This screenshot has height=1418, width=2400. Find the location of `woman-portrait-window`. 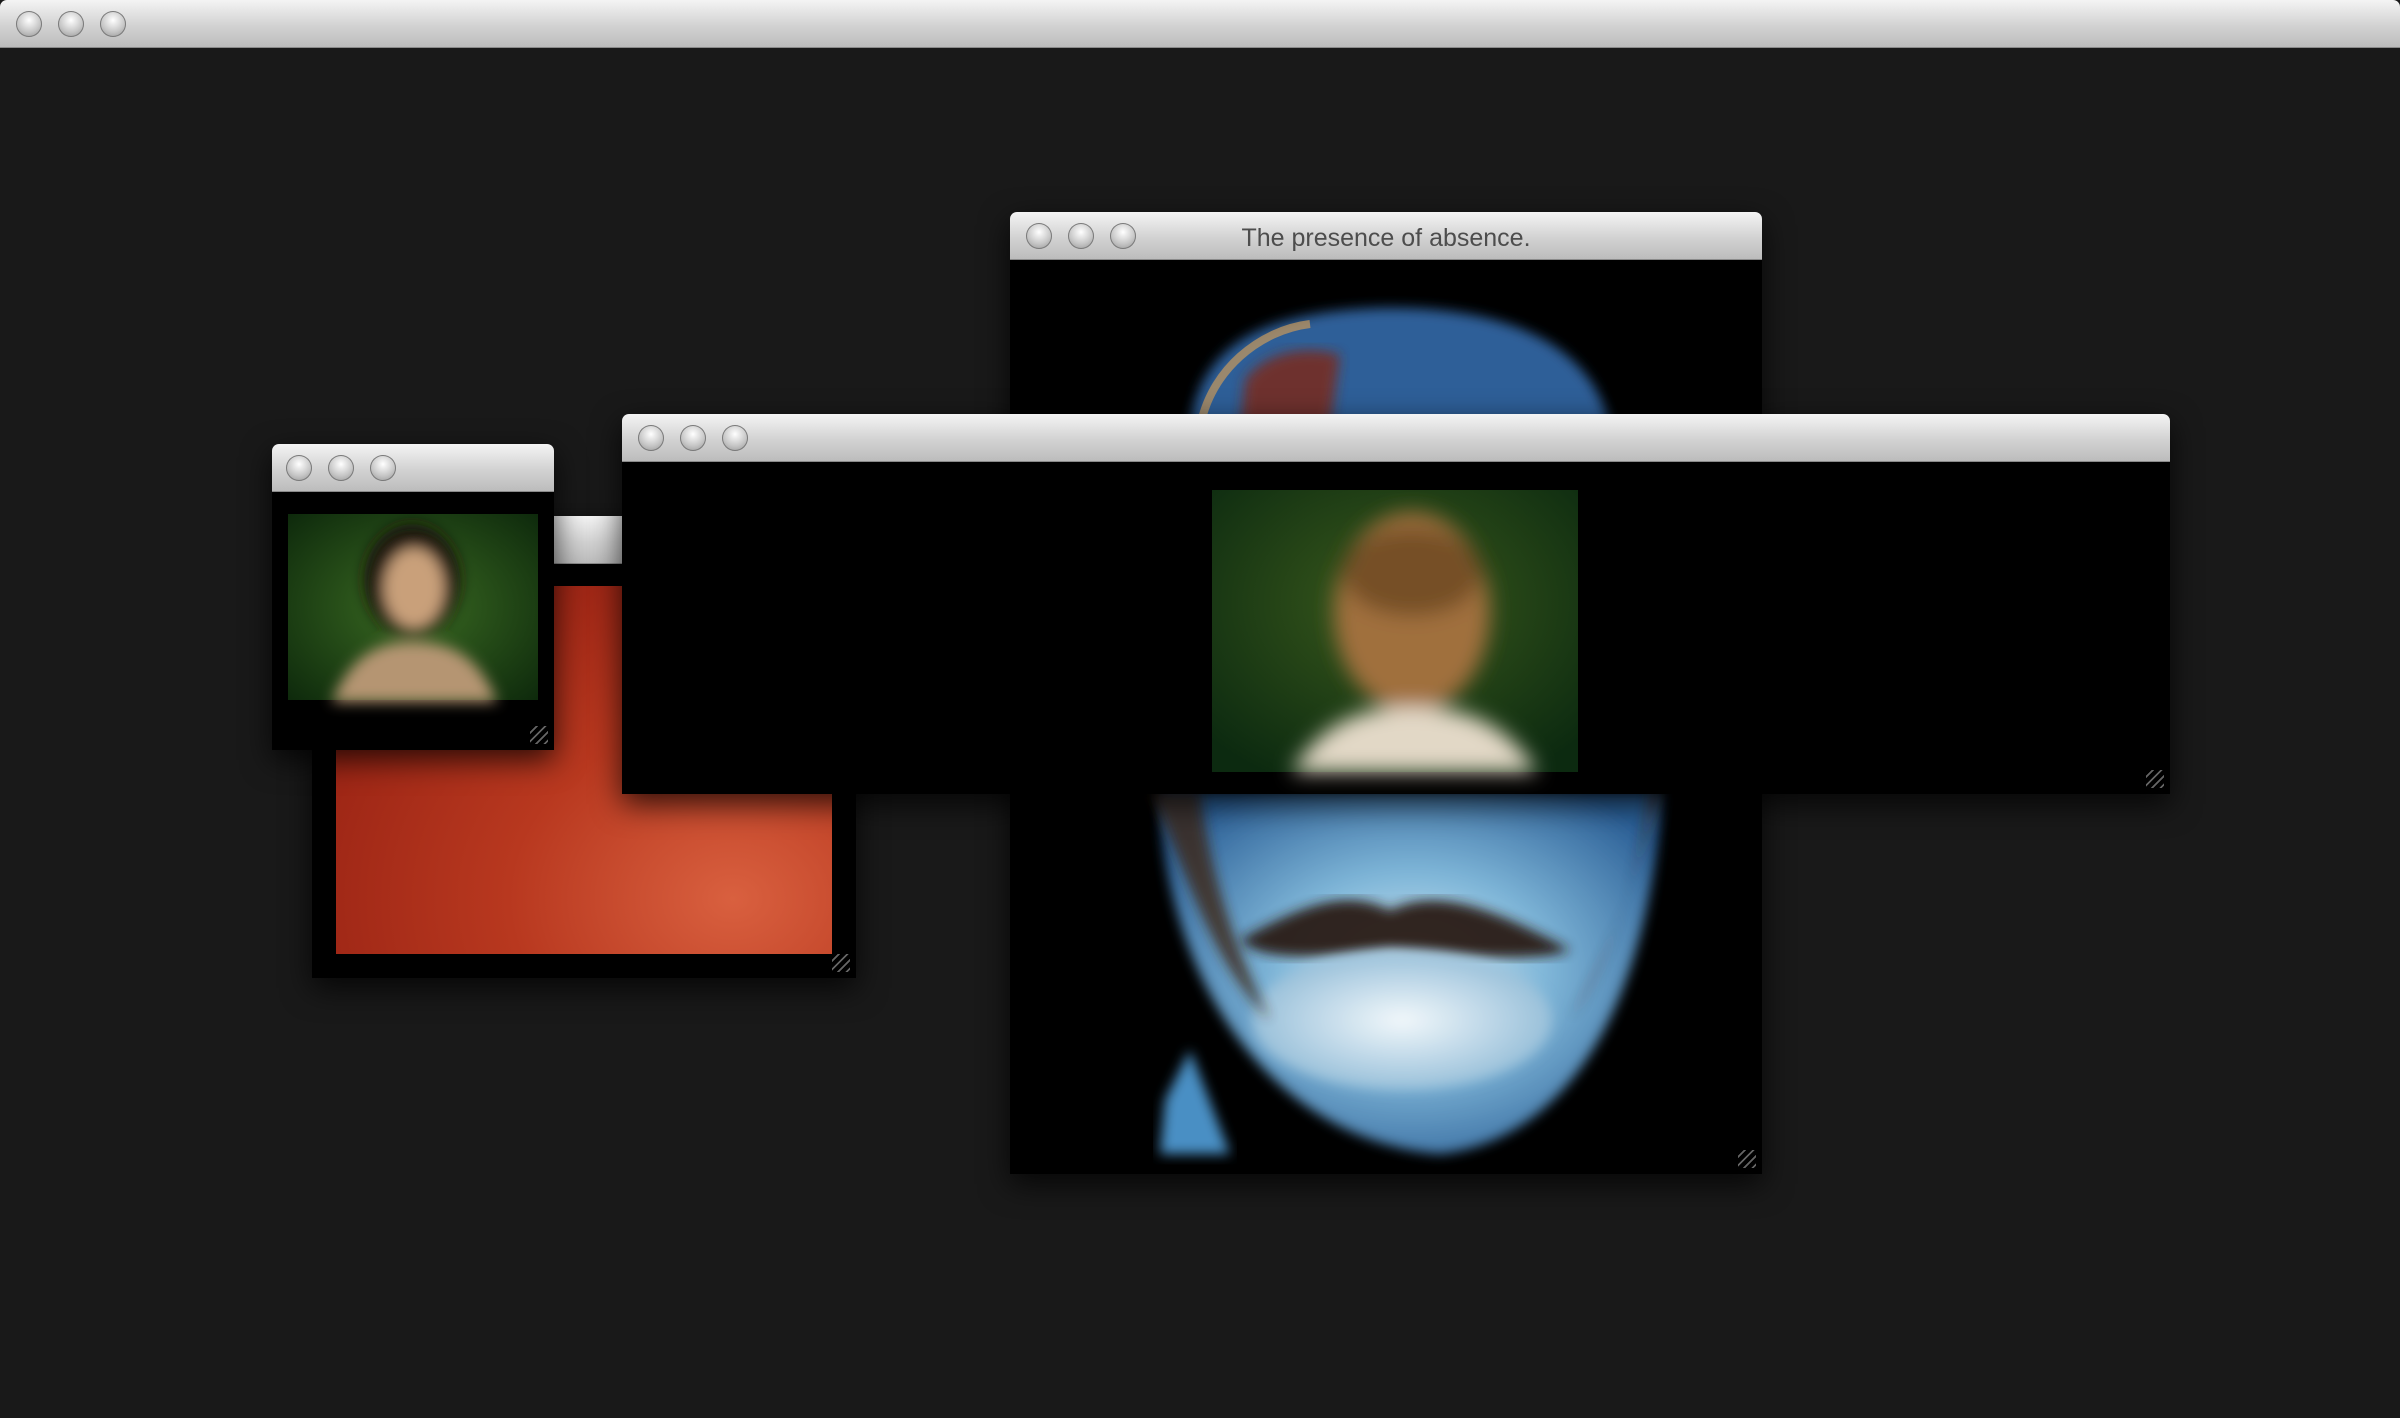

woman-portrait-window is located at coordinates (413, 597).